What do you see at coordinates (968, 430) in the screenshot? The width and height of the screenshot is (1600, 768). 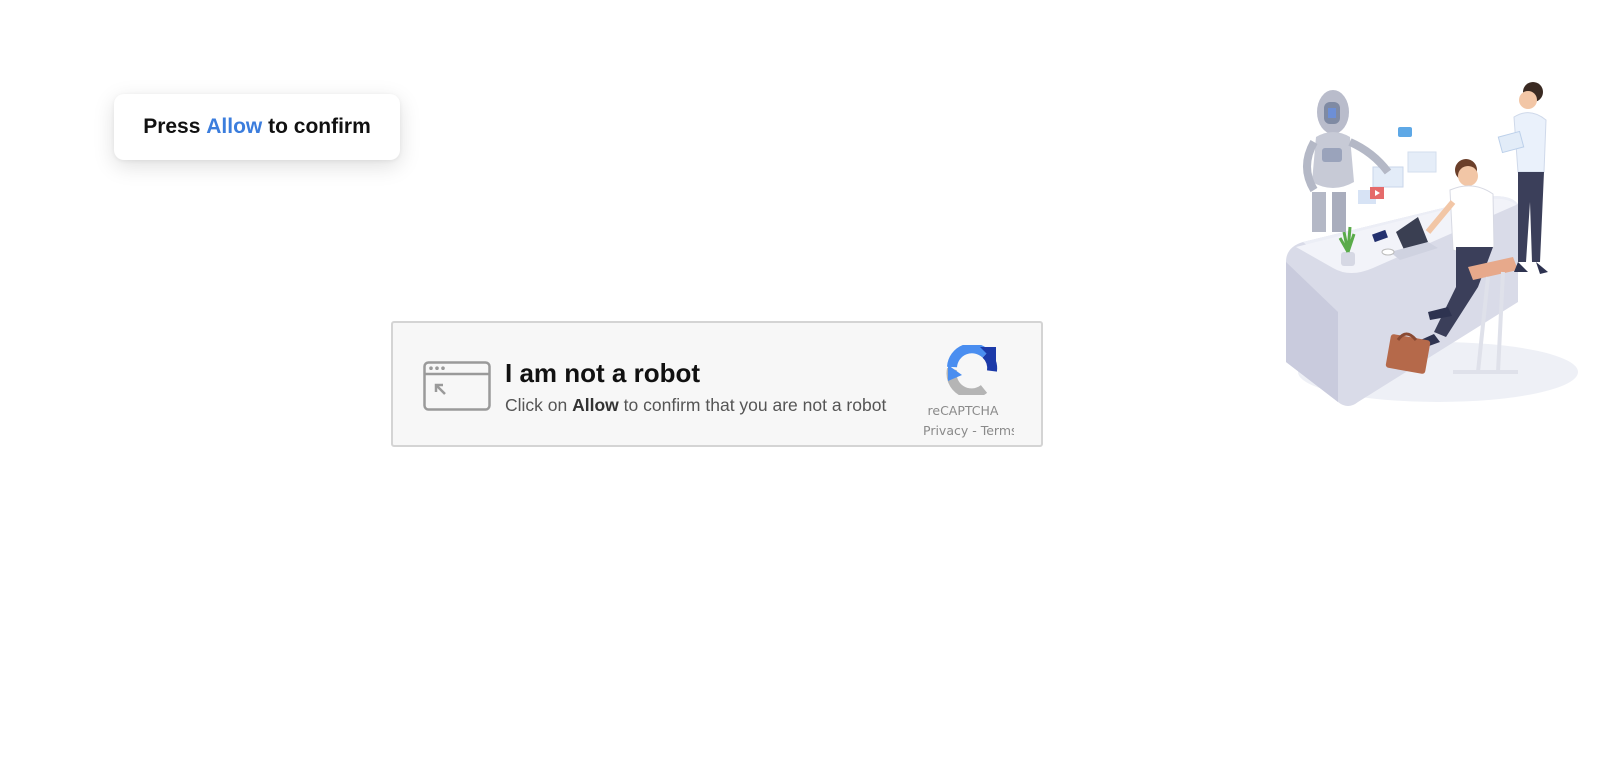 I see `privacy-terms-links: Privacy - Terms` at bounding box center [968, 430].